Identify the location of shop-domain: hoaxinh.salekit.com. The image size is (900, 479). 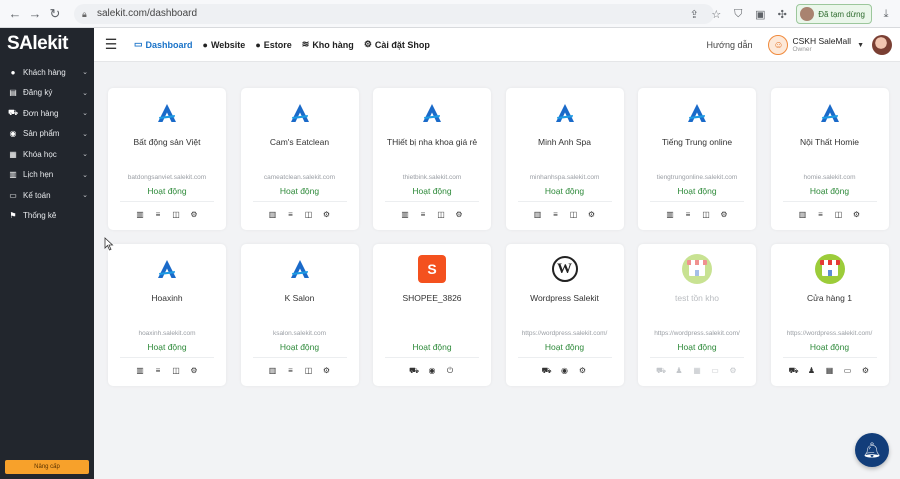
(167, 333).